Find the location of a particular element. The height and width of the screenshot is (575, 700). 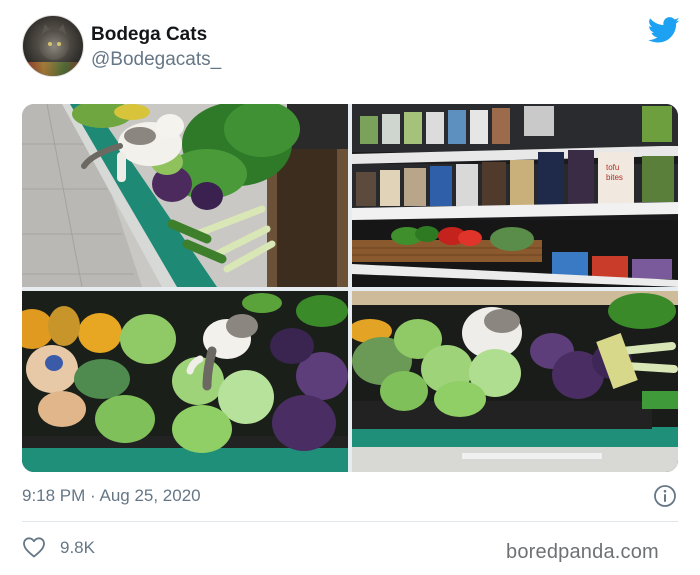

like-count: 9.8K is located at coordinates (77, 548).